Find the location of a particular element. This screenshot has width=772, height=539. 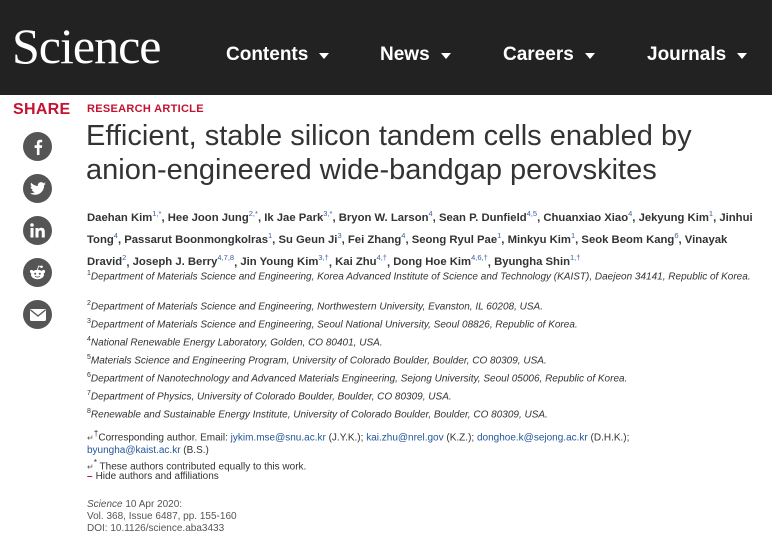

author-name: Minkyu Kim1 is located at coordinates (541, 239).